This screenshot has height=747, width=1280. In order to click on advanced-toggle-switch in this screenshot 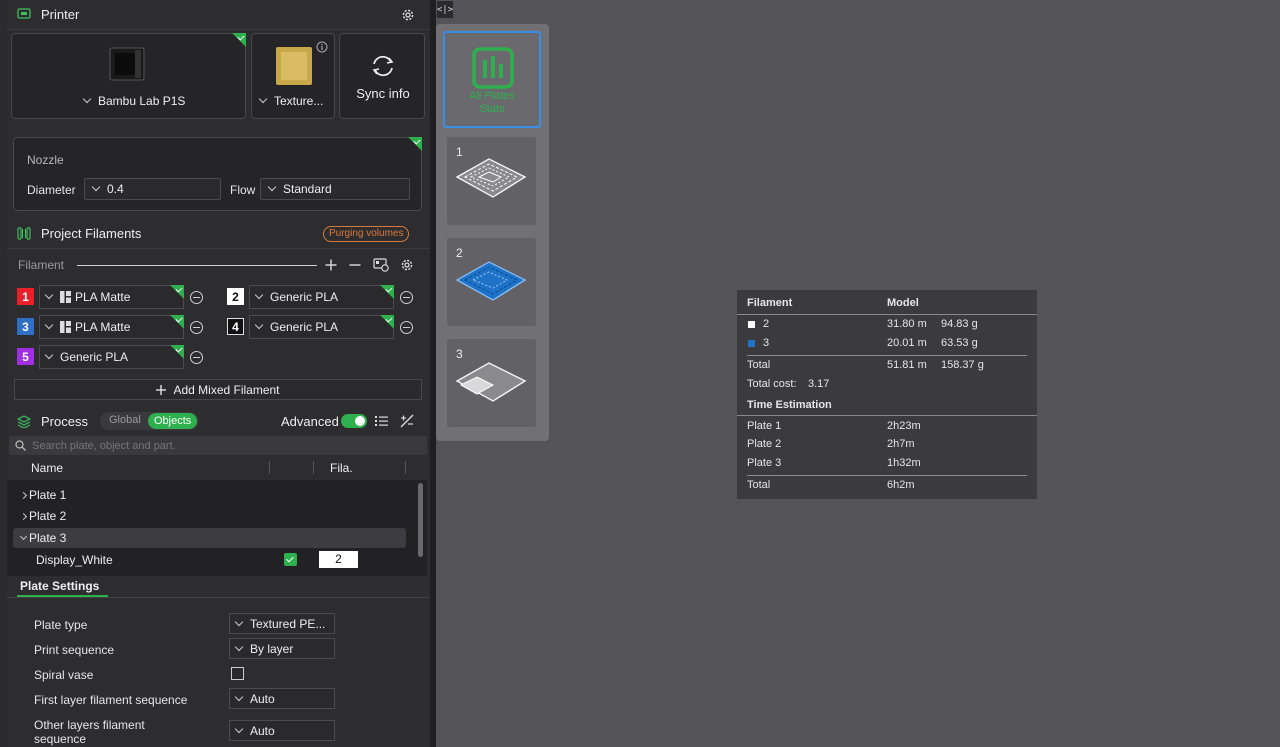, I will do `click(354, 421)`.